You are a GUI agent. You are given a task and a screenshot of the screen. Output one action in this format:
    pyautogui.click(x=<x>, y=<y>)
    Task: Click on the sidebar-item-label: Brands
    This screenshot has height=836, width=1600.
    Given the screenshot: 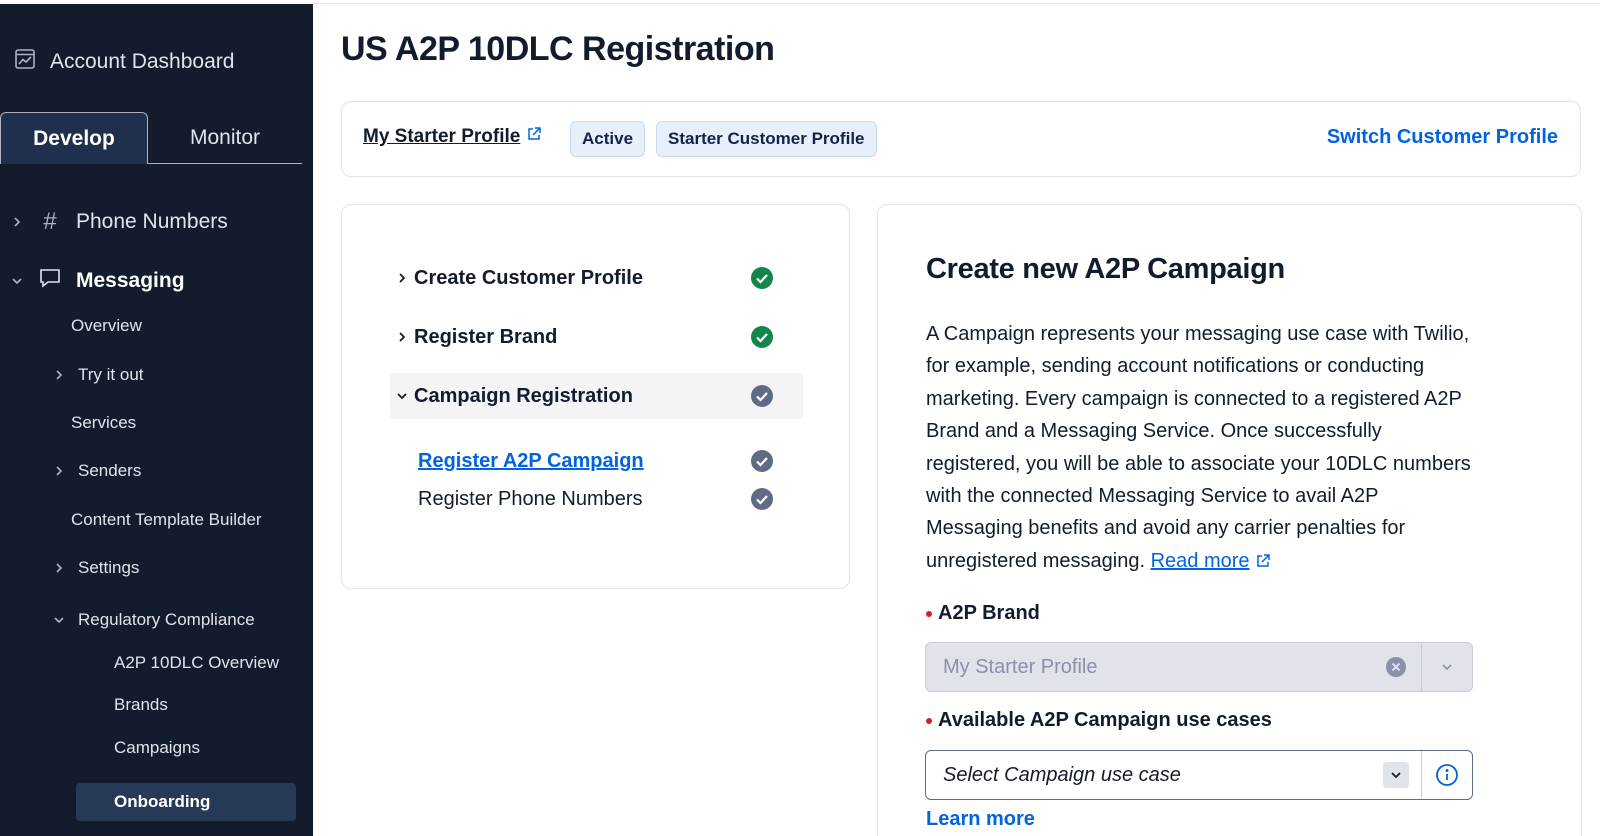 What is the action you would take?
    pyautogui.click(x=141, y=704)
    